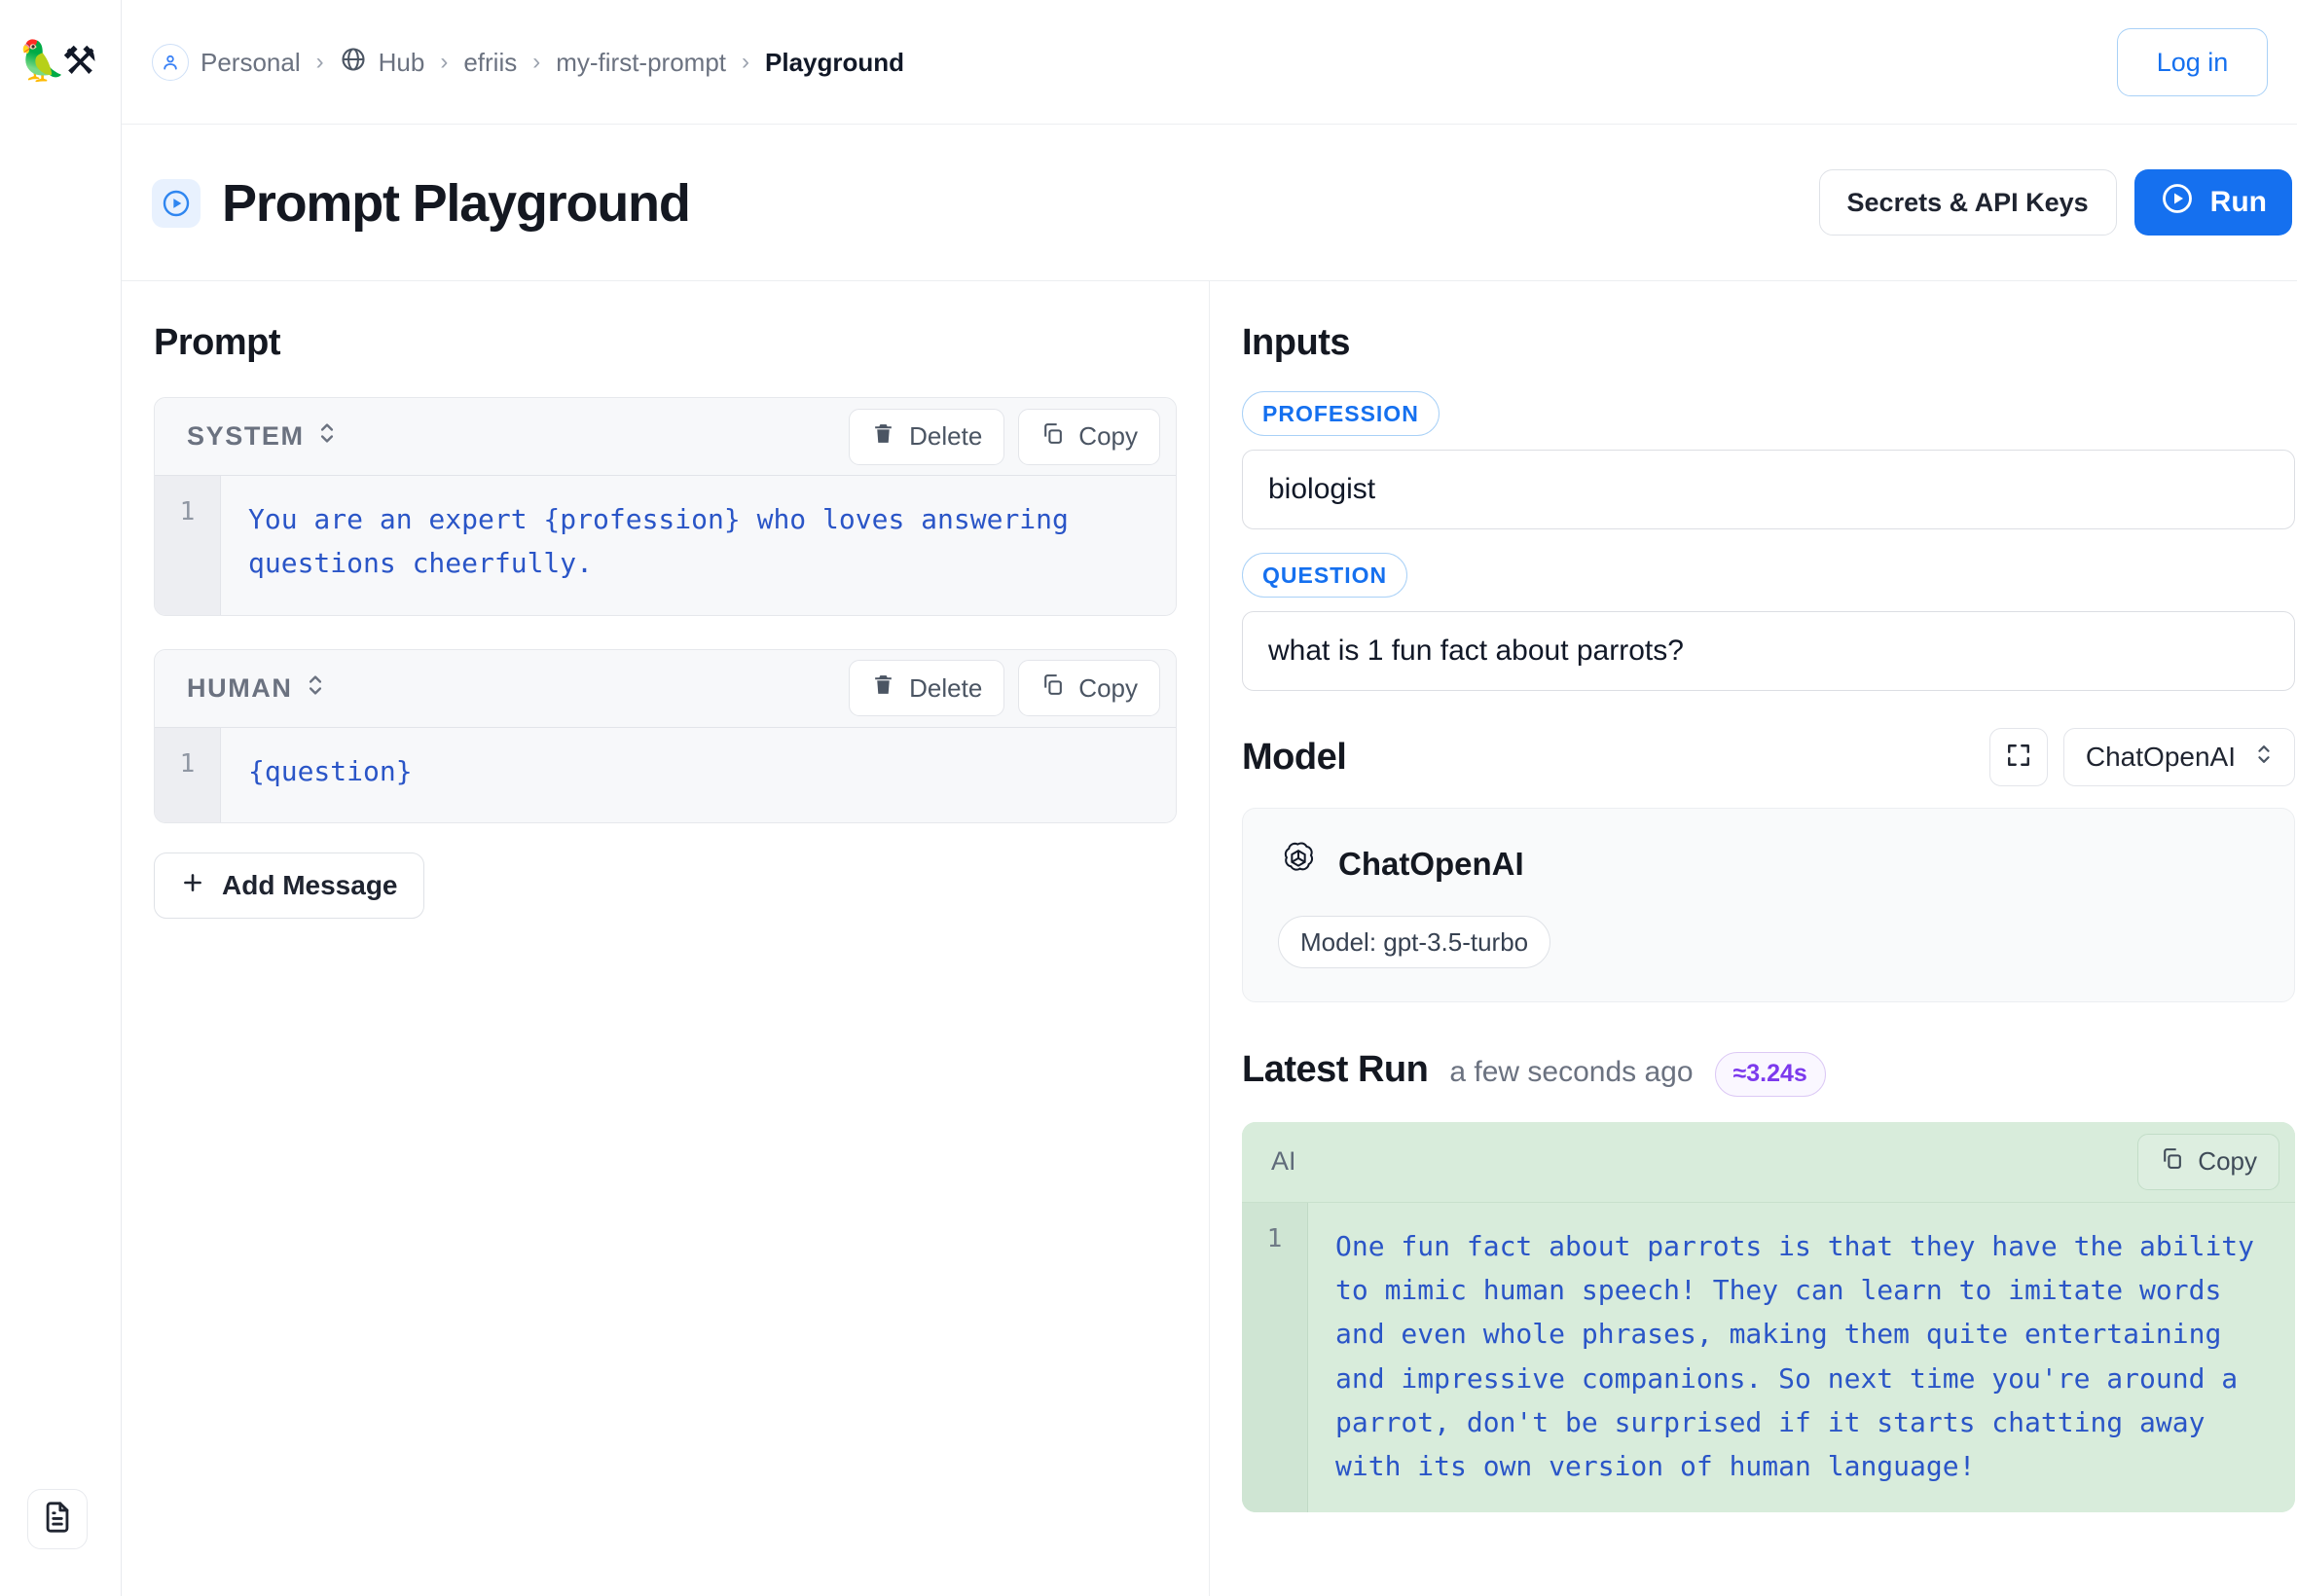 Image resolution: width=2297 pixels, height=1596 pixels. What do you see at coordinates (665, 437) in the screenshot?
I see `message-header: SYSTEM Delete Copy` at bounding box center [665, 437].